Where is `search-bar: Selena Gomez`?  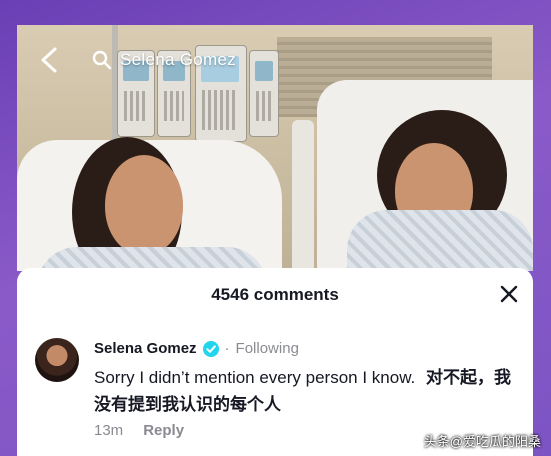
search-bar: Selena Gomez is located at coordinates (164, 60).